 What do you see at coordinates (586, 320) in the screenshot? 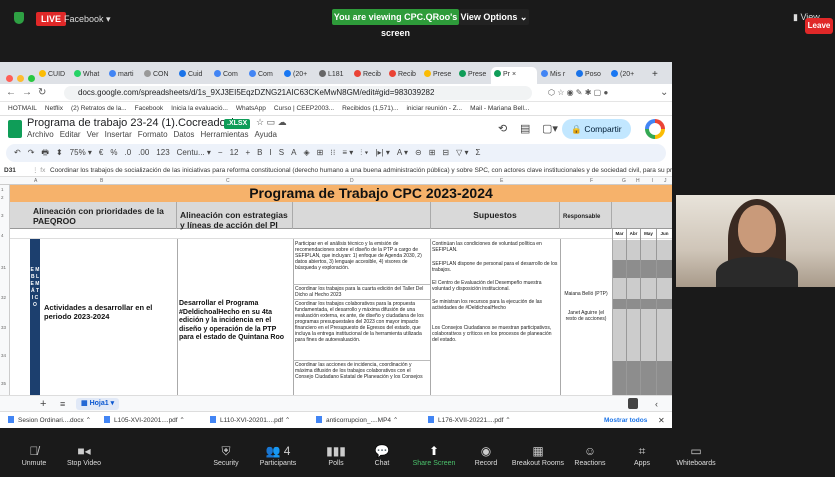
I see `responsable-2: Janet Aguirre (el resto de acciones)` at bounding box center [586, 320].